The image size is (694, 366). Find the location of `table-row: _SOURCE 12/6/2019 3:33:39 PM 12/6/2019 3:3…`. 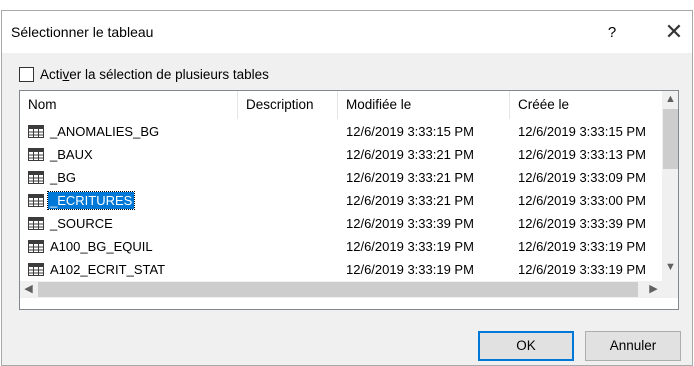

table-row: _SOURCE 12/6/2019 3:33:39 PM 12/6/2019 3:3… is located at coordinates (341, 223).